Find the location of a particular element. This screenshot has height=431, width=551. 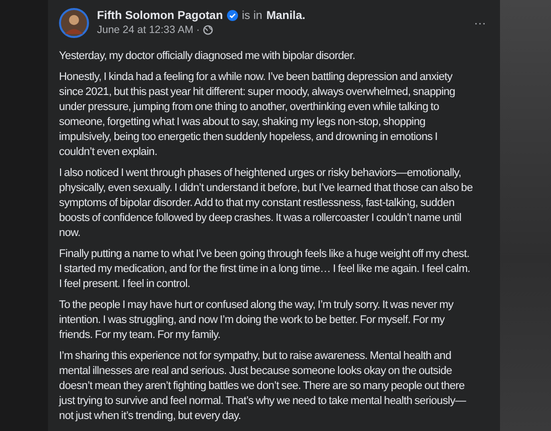

post-paragraph: I also noticed I went through phases of heightened urges or risky behaviors—emotionally, physically, even sexually. I didn’t understand it before, but I’ve learned that those can also be symptoms of bipolar disorder. Add to that my constant restlessness, fast-talking, sudden boosts of confidence followed by deep crashes. It was a rollercoaster I couldn’t name until now. is located at coordinates (266, 203).